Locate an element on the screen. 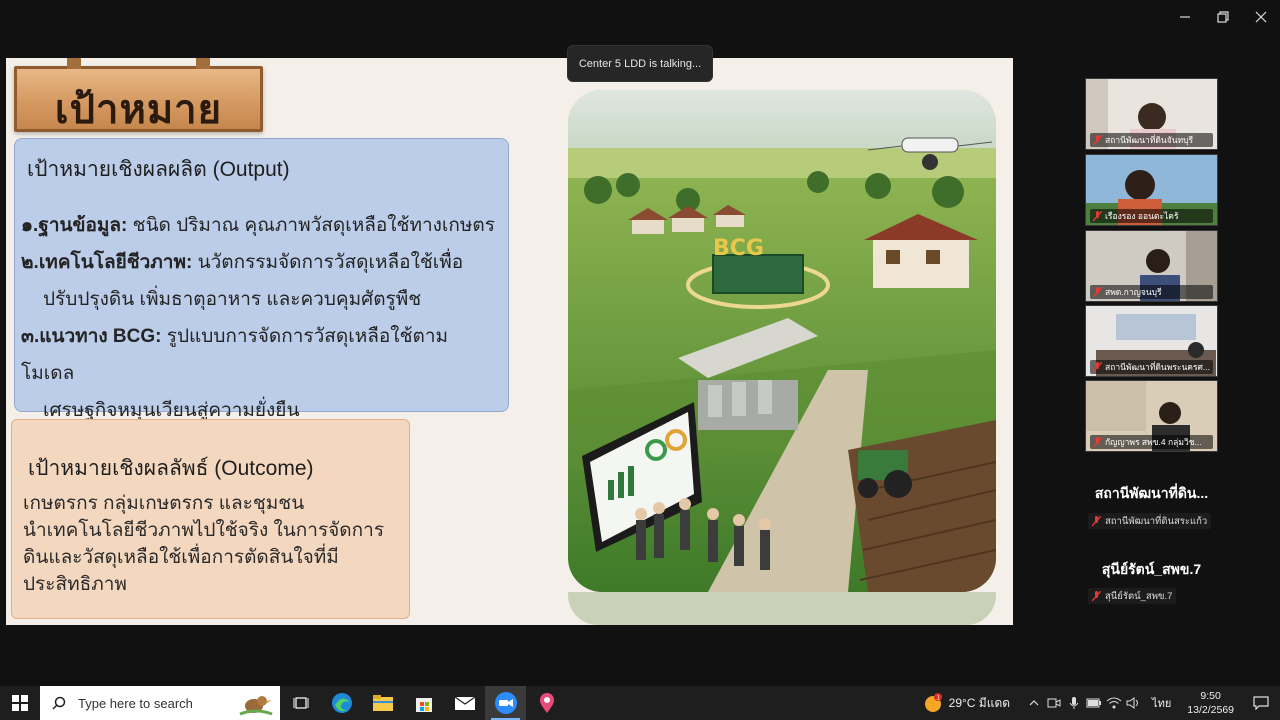 This screenshot has height=720, width=1280. window-controls is located at coordinates (1223, 17).